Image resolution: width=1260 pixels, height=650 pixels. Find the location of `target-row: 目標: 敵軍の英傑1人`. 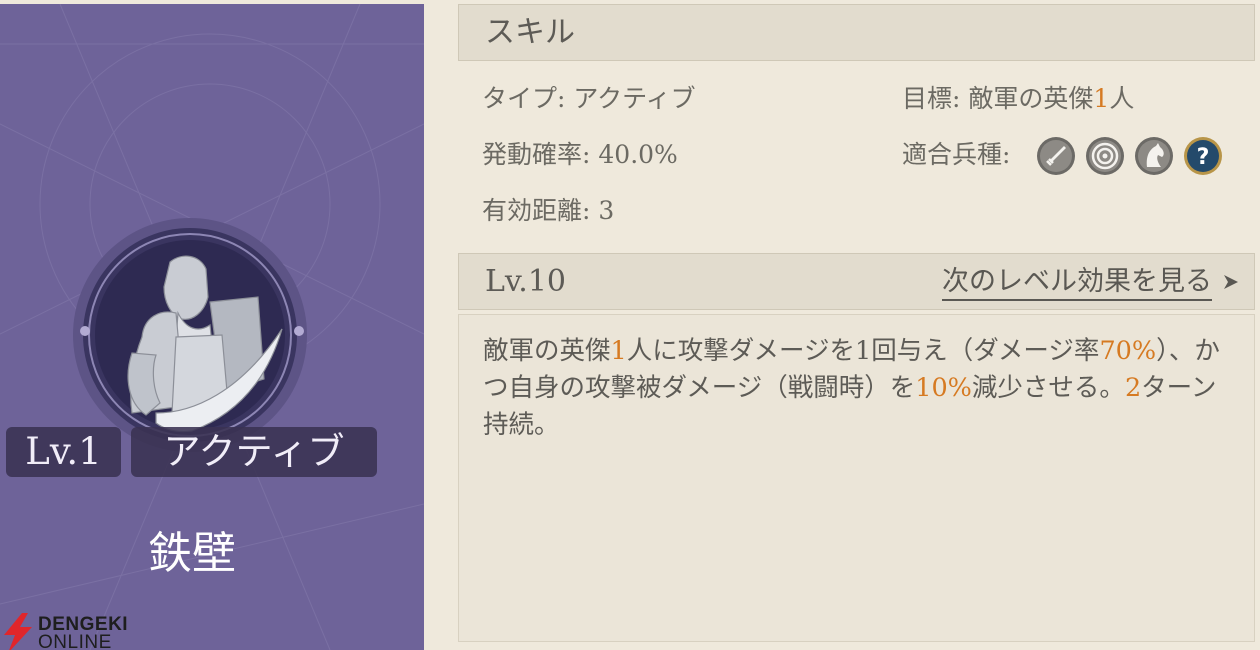

target-row: 目標: 敵軍の英傑1人 is located at coordinates (1018, 99).